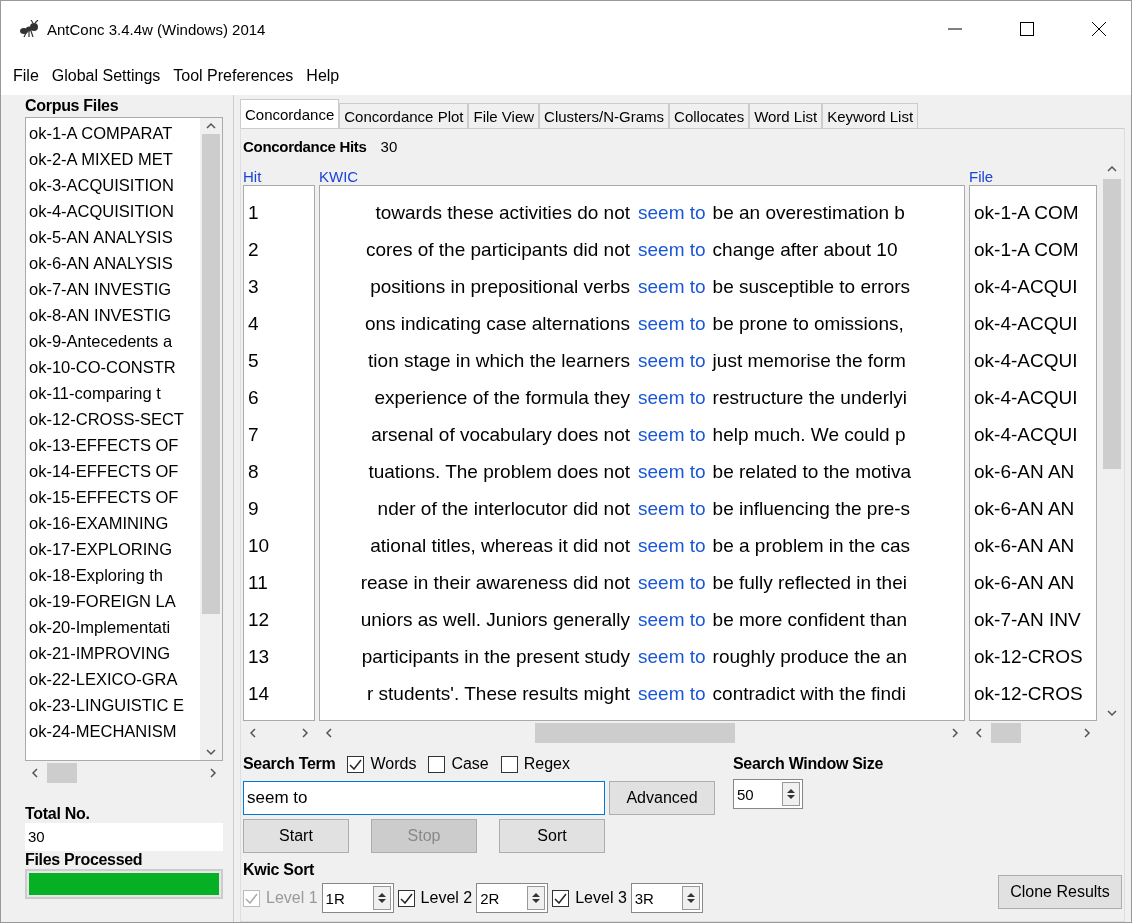 The height and width of the screenshot is (923, 1132). Describe the element at coordinates (290, 113) in the screenshot. I see `tab: Concordance` at that location.